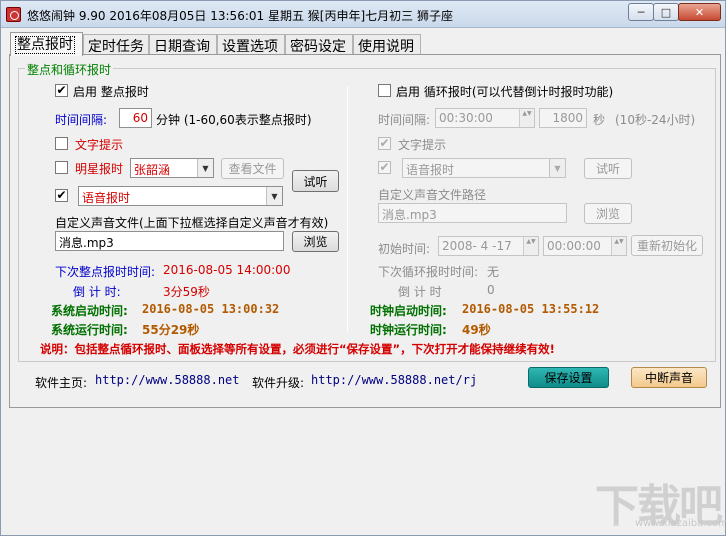 The image size is (726, 536). I want to click on tab-hourly-label: 整点报时, so click(45, 45).